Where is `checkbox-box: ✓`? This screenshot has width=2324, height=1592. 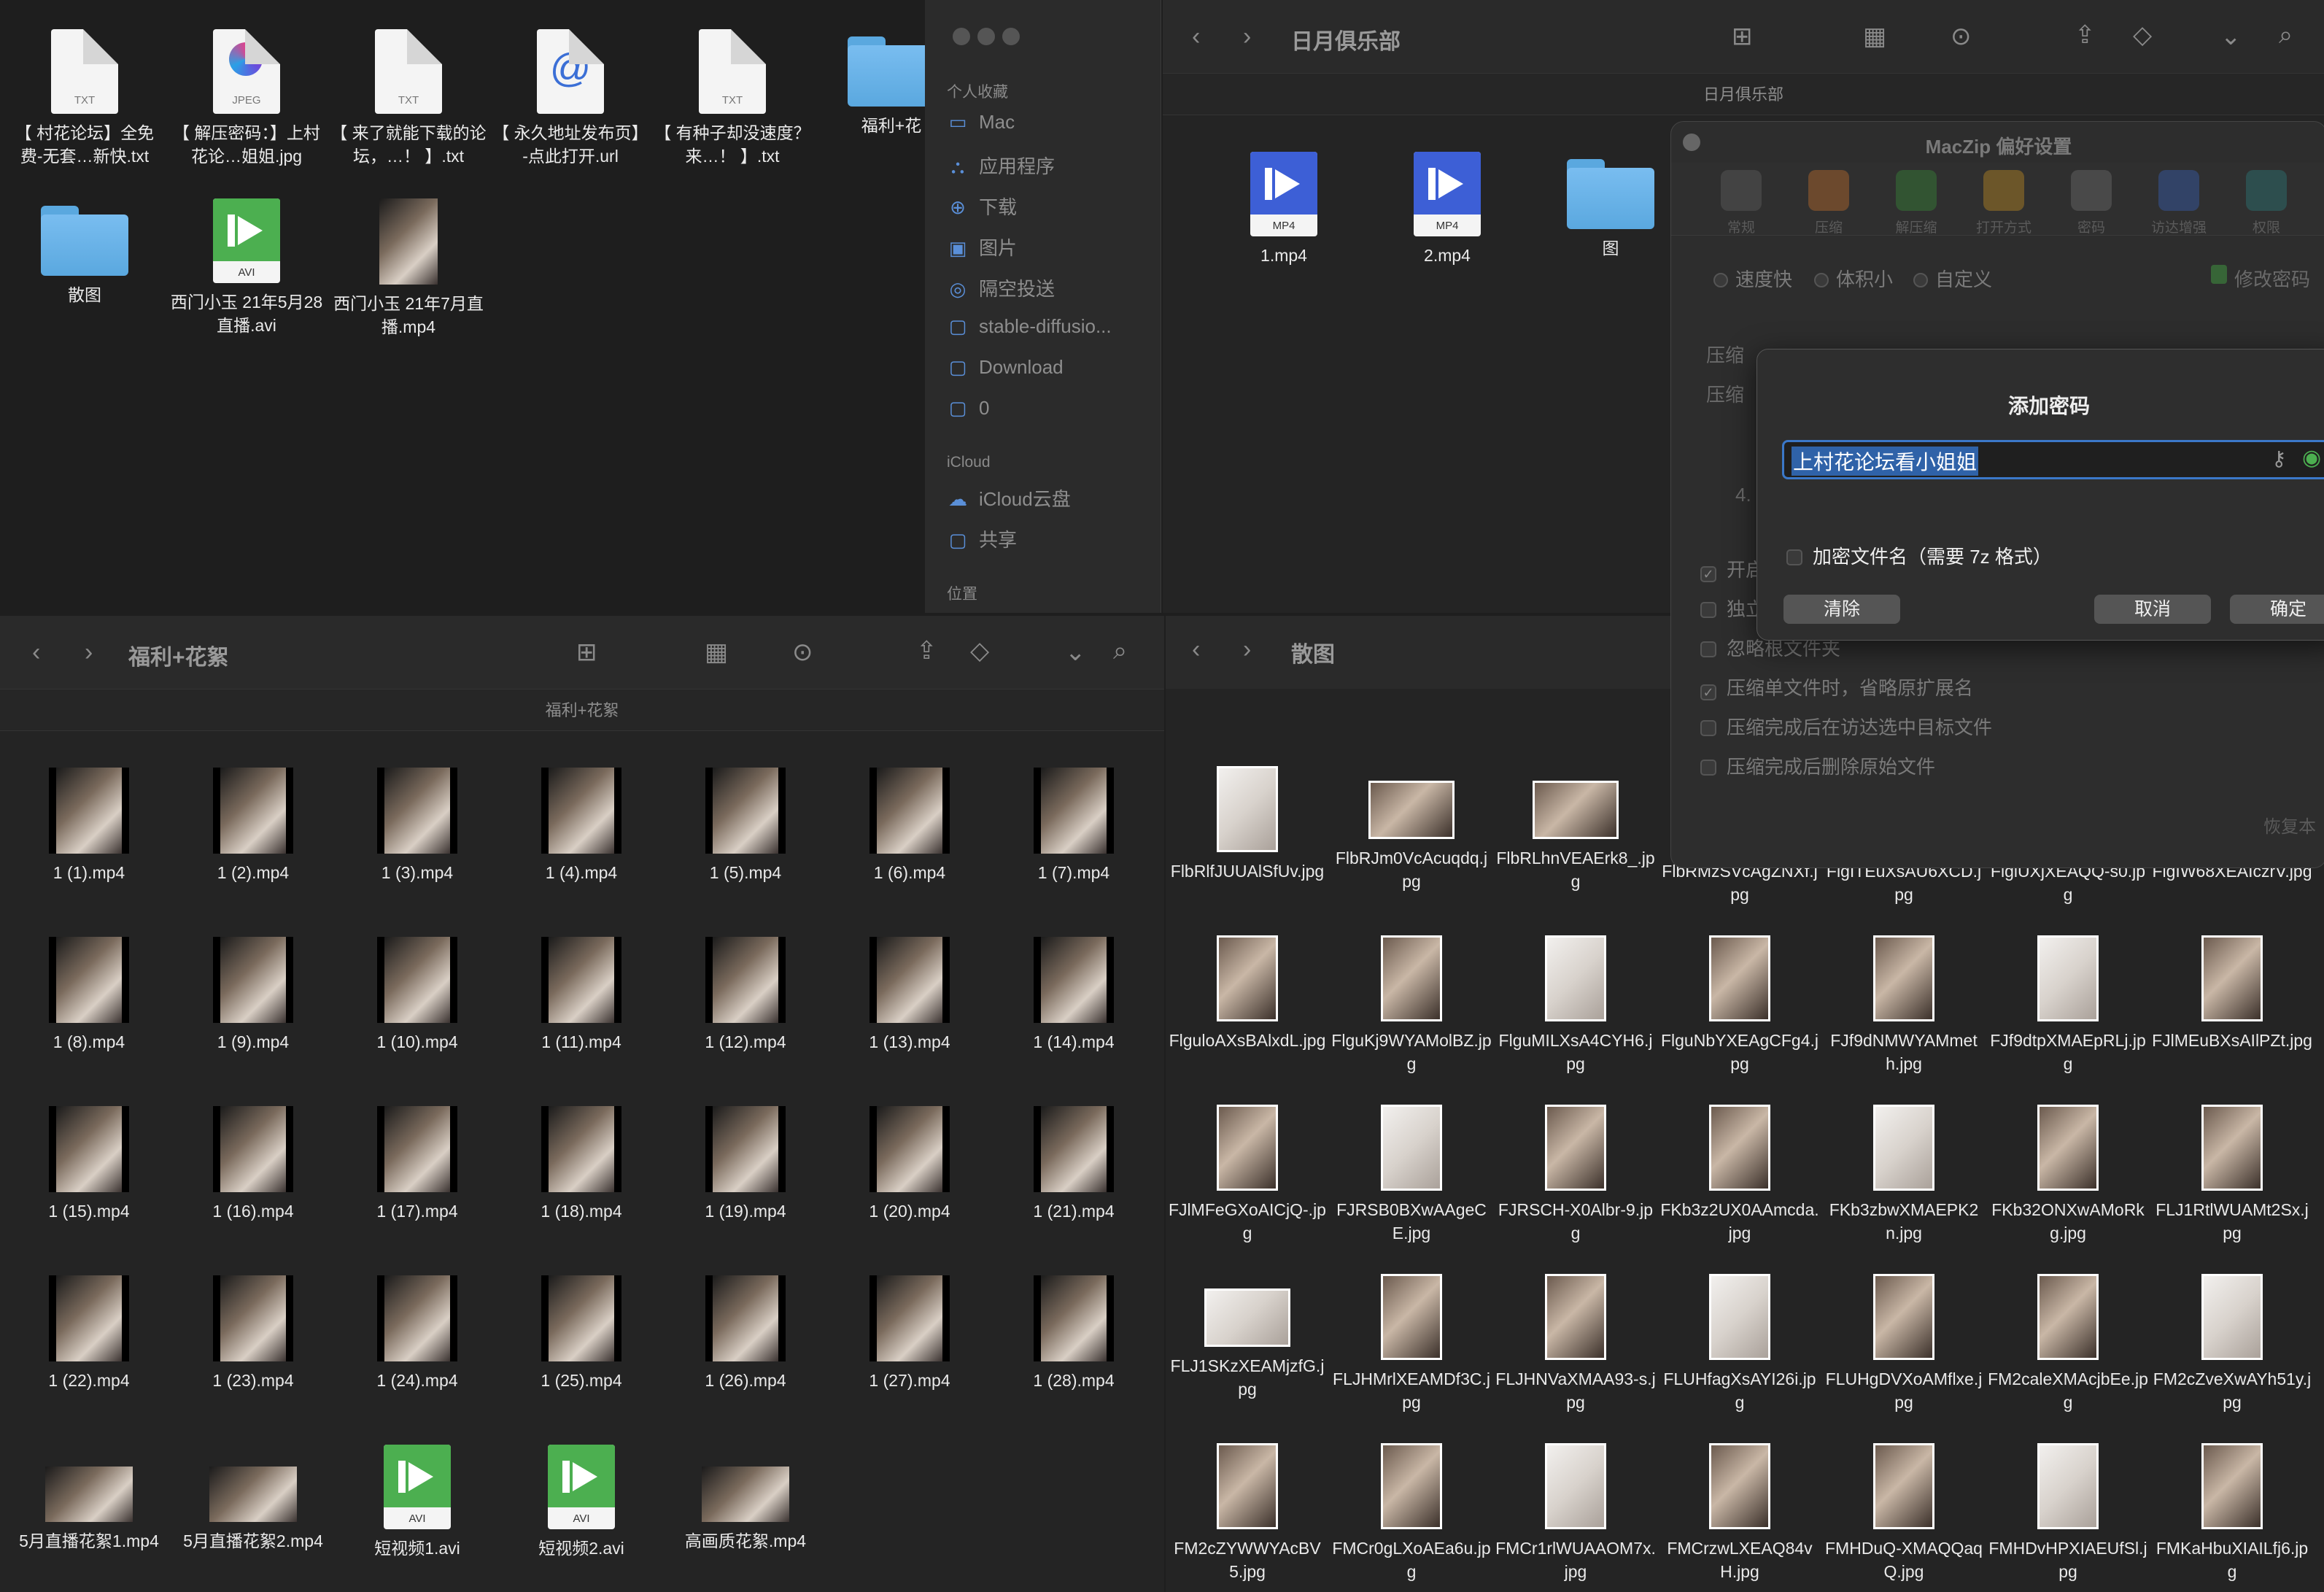 checkbox-box: ✓ is located at coordinates (1708, 574).